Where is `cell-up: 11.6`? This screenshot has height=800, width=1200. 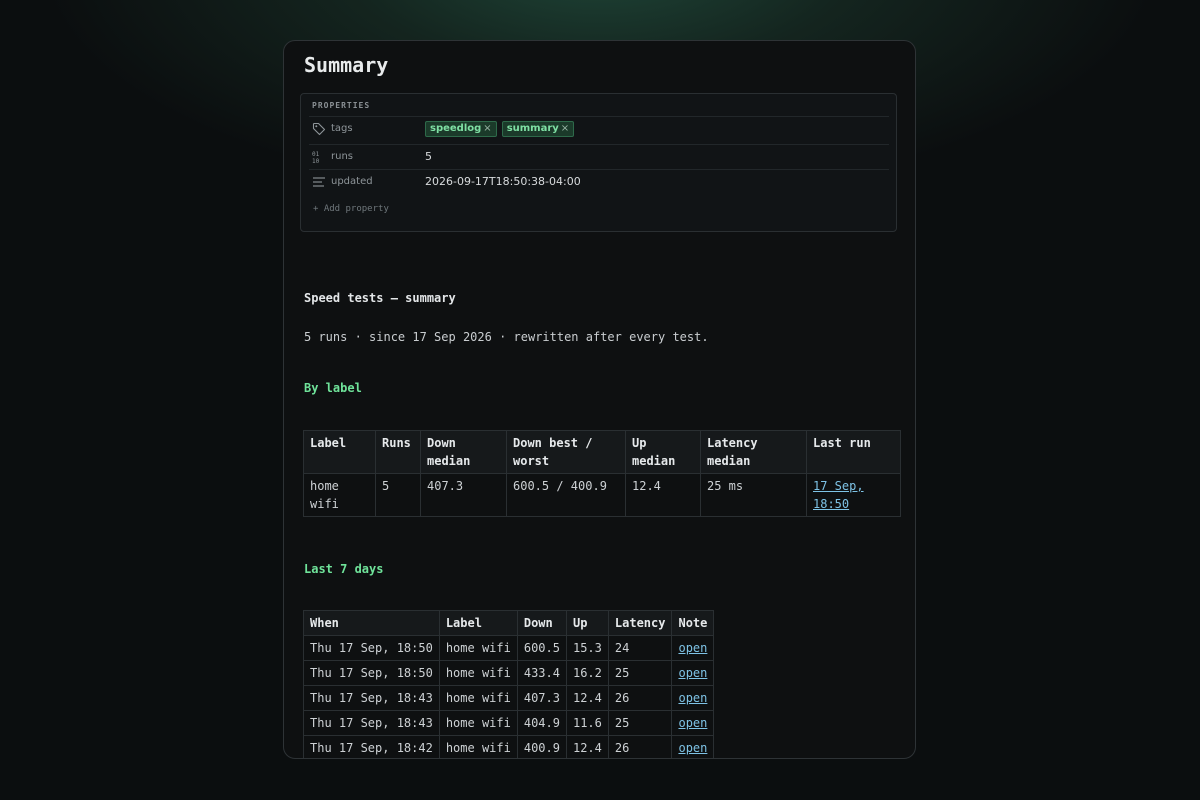 cell-up: 11.6 is located at coordinates (587, 723).